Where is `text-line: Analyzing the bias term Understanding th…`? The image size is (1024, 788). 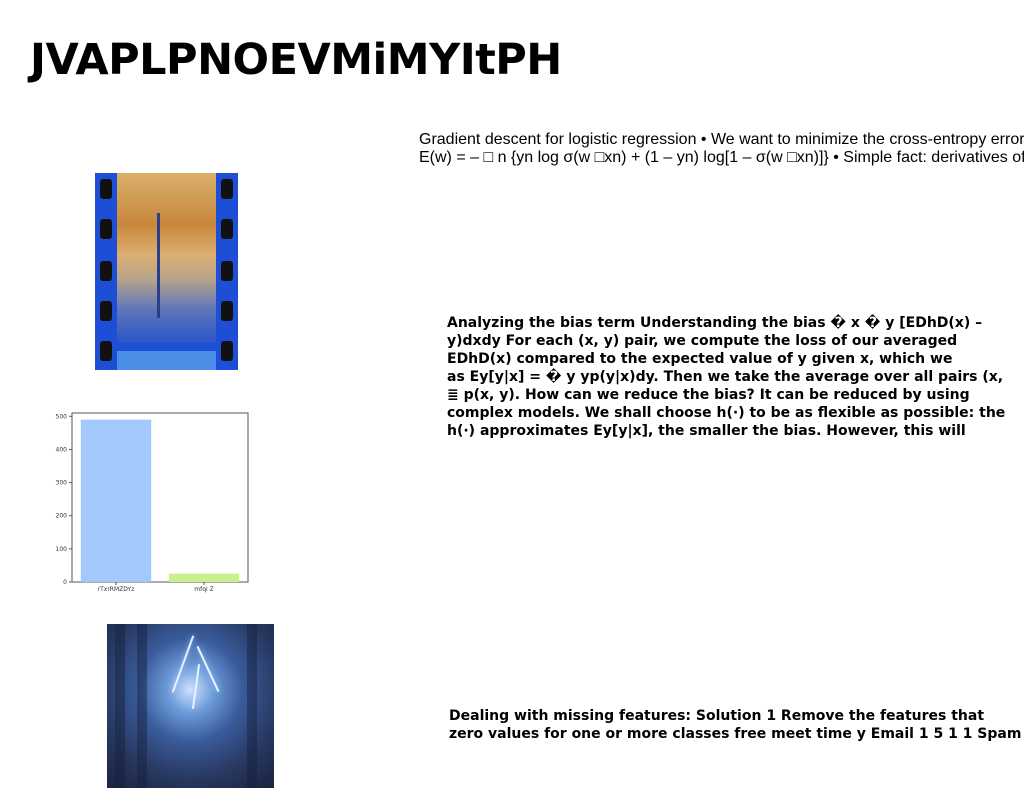
text-line: Analyzing the bias term Understanding th… is located at coordinates (715, 323).